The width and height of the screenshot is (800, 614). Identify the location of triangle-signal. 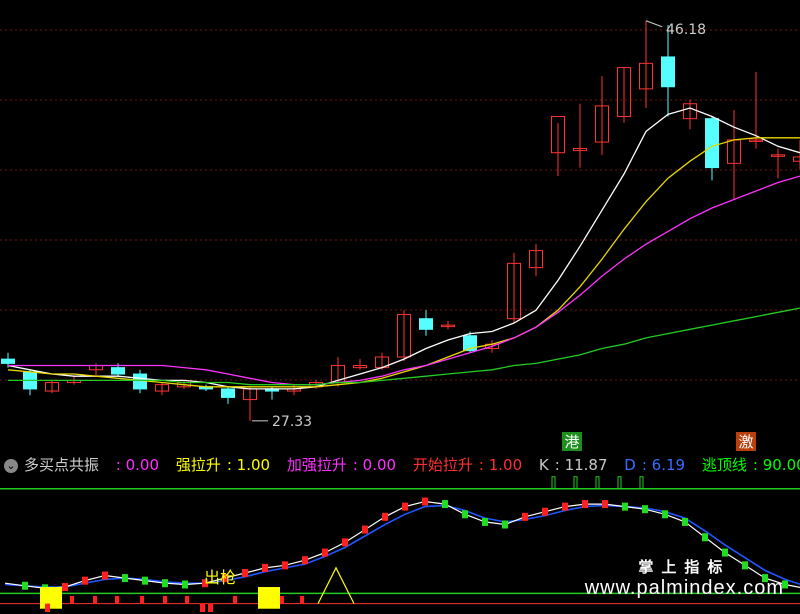
(336, 585).